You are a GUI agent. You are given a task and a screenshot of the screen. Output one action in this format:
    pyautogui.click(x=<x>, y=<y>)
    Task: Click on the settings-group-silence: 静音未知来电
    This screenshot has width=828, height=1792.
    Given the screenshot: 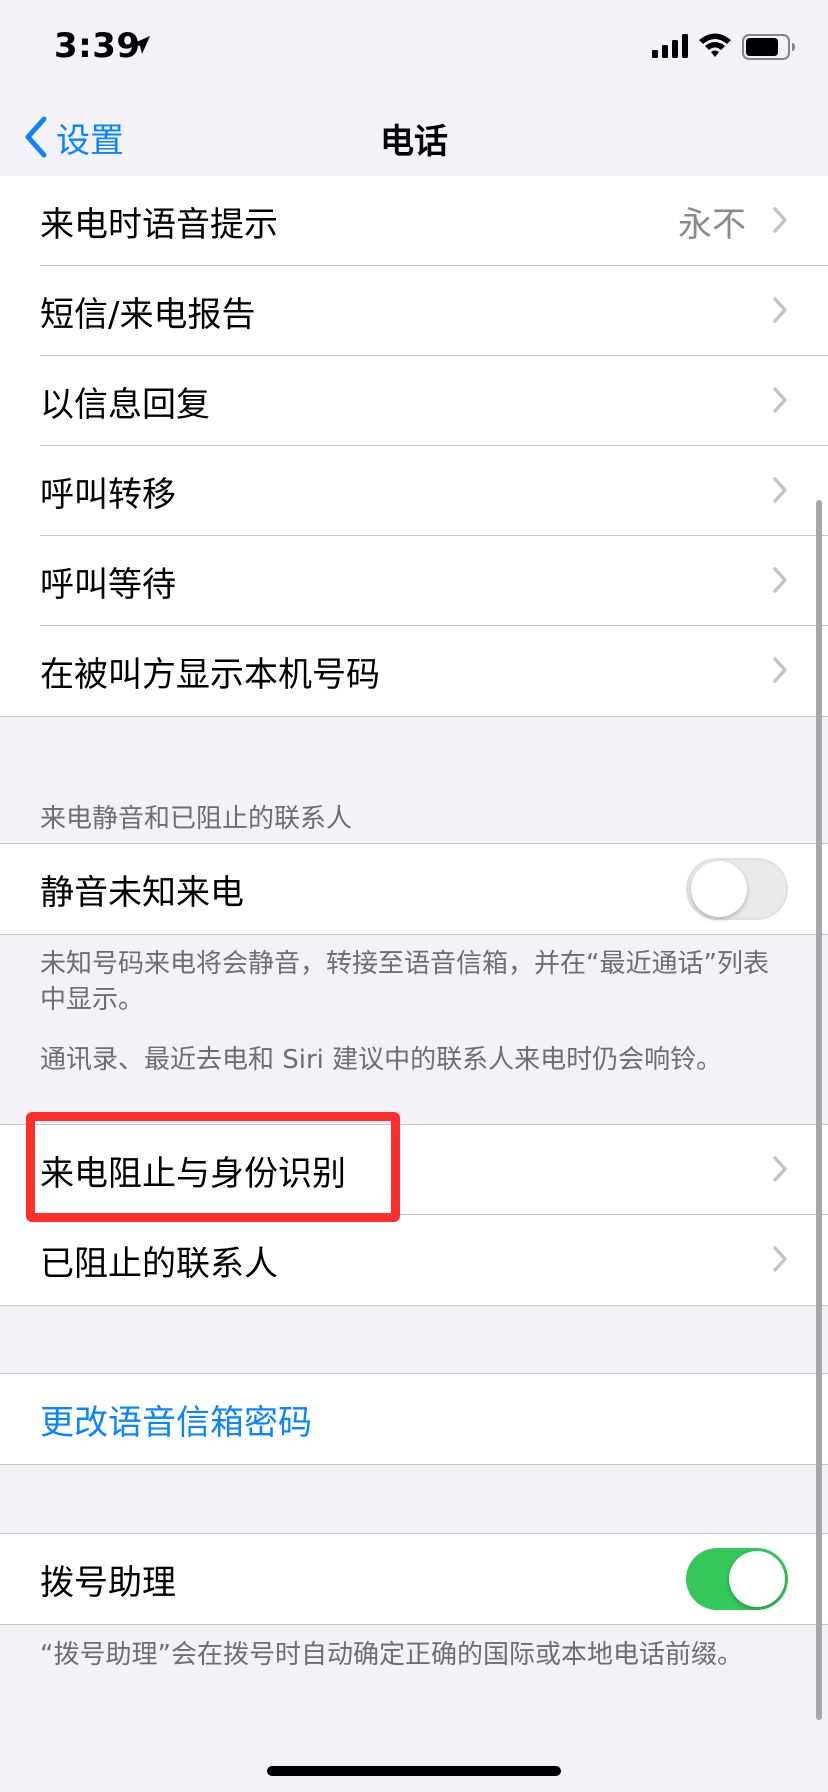 What is the action you would take?
    pyautogui.click(x=414, y=889)
    